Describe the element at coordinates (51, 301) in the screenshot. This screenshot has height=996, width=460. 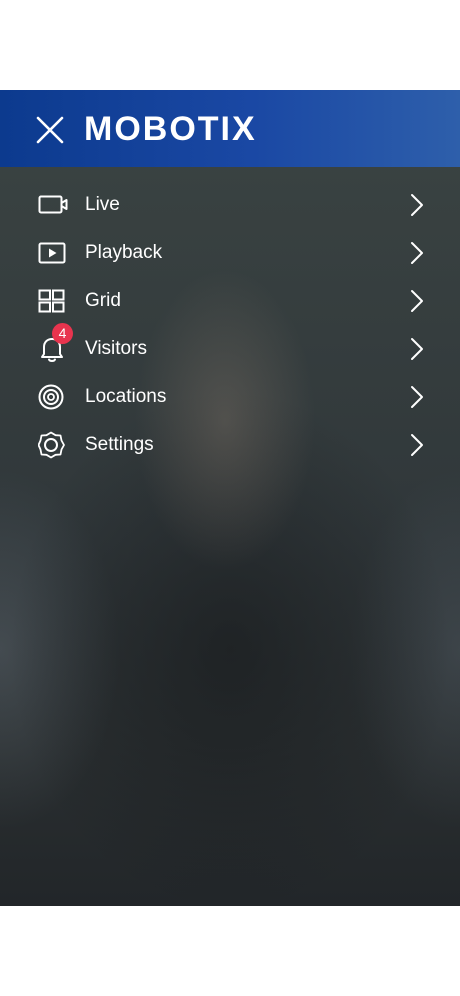
I see `grid-icon` at that location.